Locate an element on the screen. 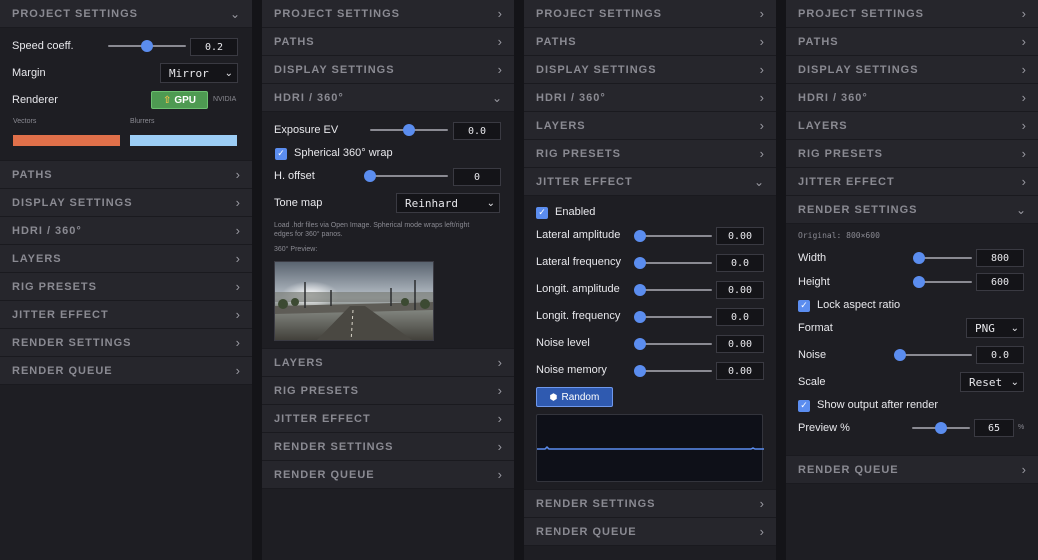 This screenshot has width=1038, height=560. noise-slider is located at coordinates (933, 355).